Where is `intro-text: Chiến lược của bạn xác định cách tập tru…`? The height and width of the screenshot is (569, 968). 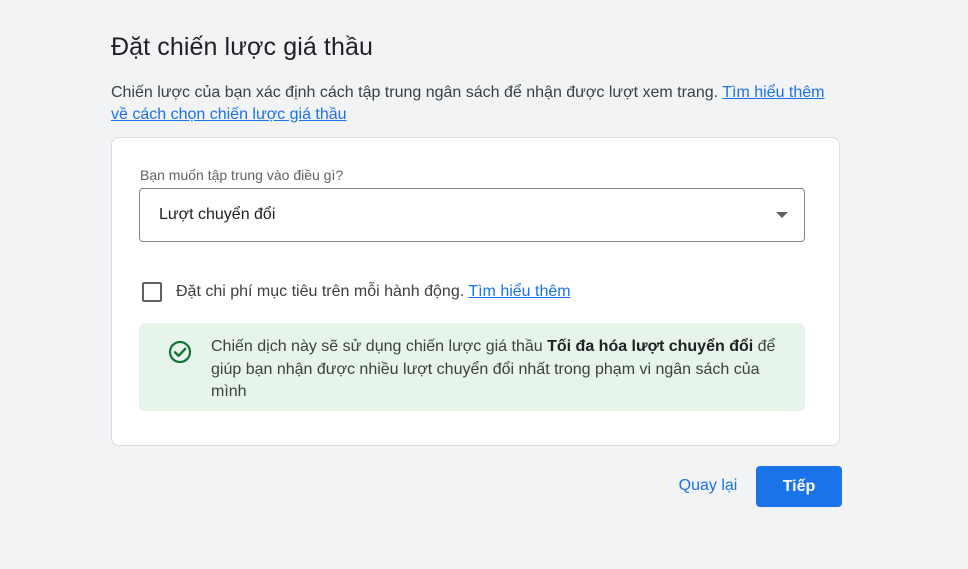 intro-text: Chiến lược của bạn xác định cách tập tru… is located at coordinates (417, 92).